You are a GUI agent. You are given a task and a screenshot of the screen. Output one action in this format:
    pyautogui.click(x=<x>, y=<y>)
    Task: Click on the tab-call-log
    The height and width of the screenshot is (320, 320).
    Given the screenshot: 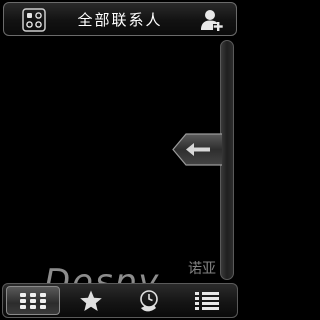 What is the action you would take?
    pyautogui.click(x=149, y=300)
    